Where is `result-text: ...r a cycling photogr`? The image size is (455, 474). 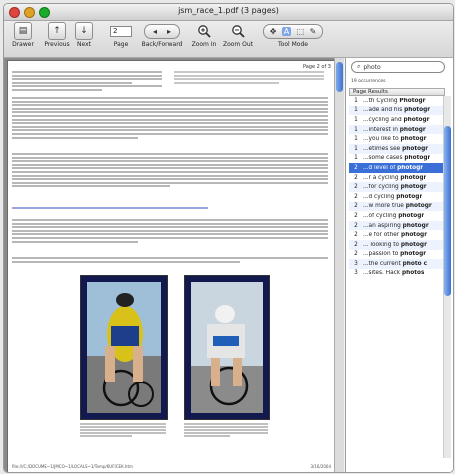 result-text: ...r a cycling photogr is located at coordinates (395, 177).